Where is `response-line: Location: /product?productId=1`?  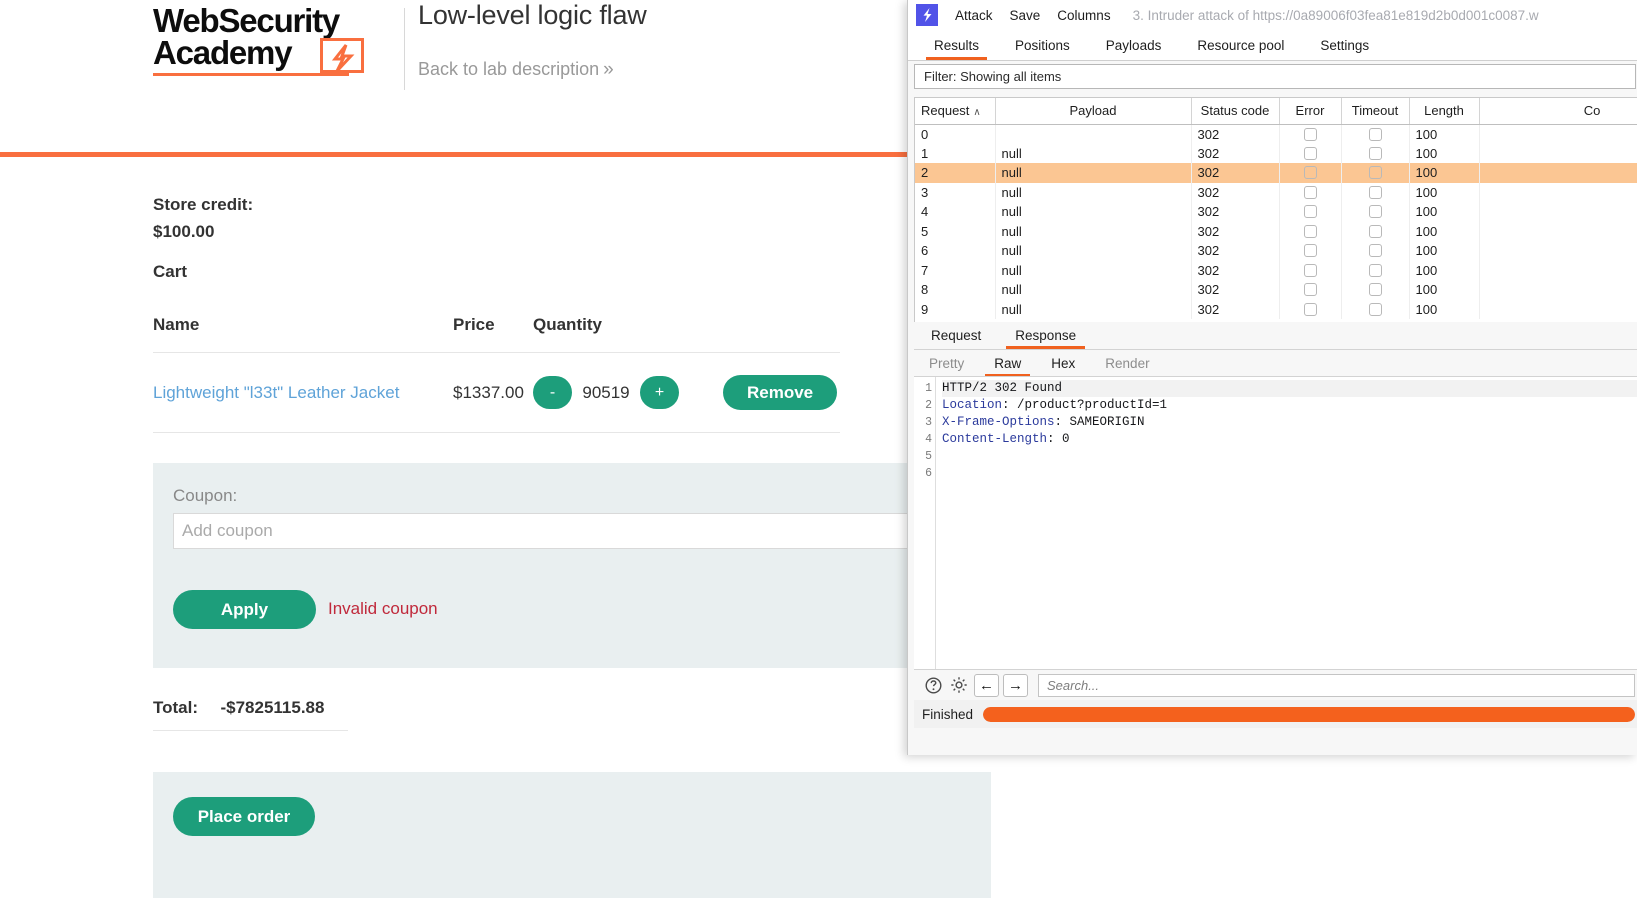 response-line: Location: /product?productId=1 is located at coordinates (1289, 405).